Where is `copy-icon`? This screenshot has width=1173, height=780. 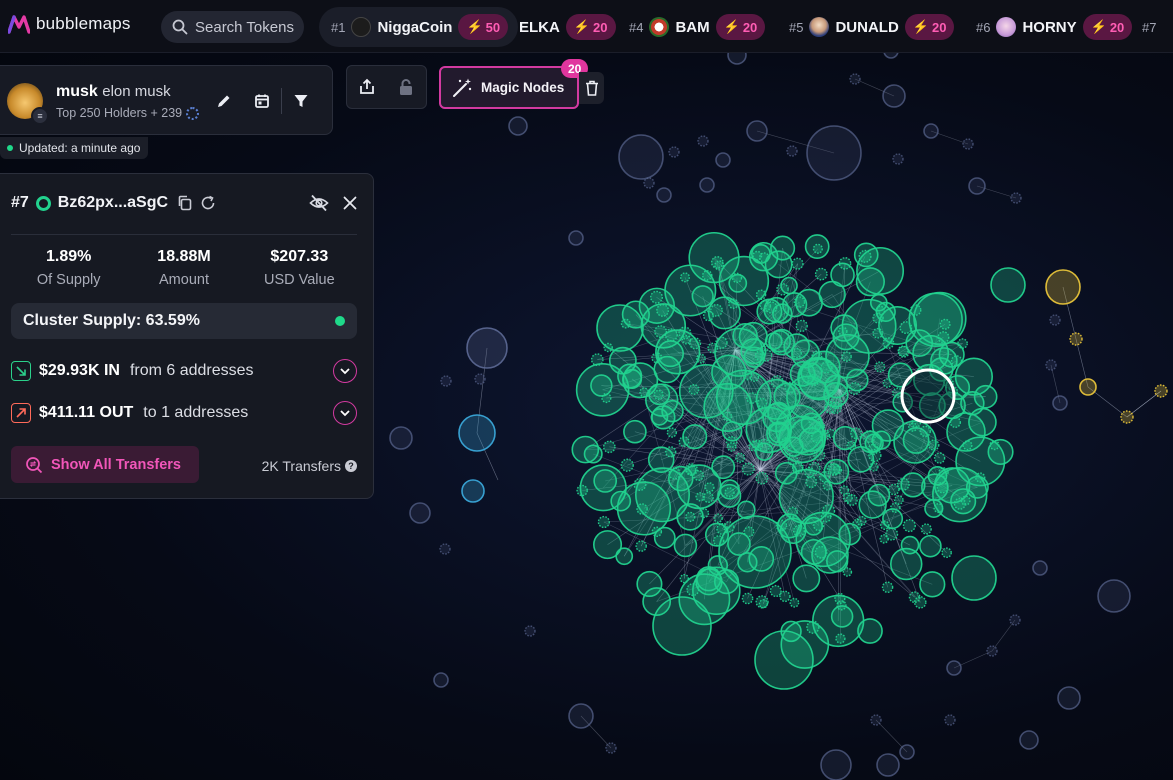 copy-icon is located at coordinates (185, 203).